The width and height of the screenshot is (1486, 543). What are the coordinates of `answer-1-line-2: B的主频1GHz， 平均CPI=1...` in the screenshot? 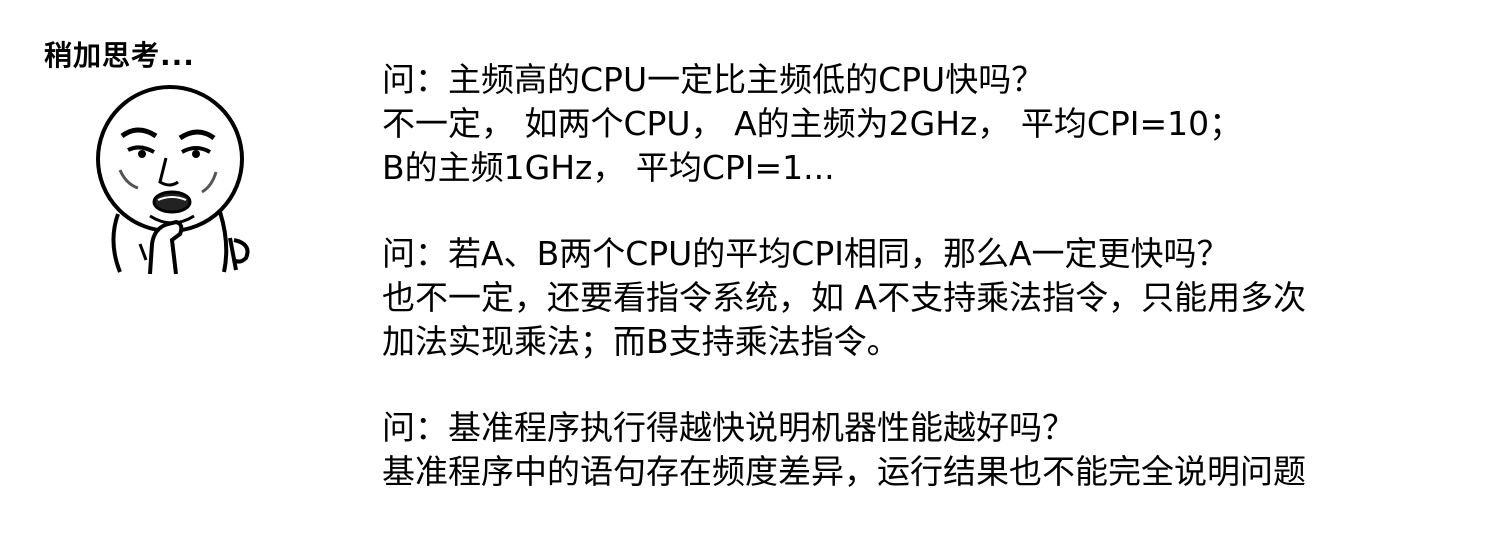 It's located at (608, 167).